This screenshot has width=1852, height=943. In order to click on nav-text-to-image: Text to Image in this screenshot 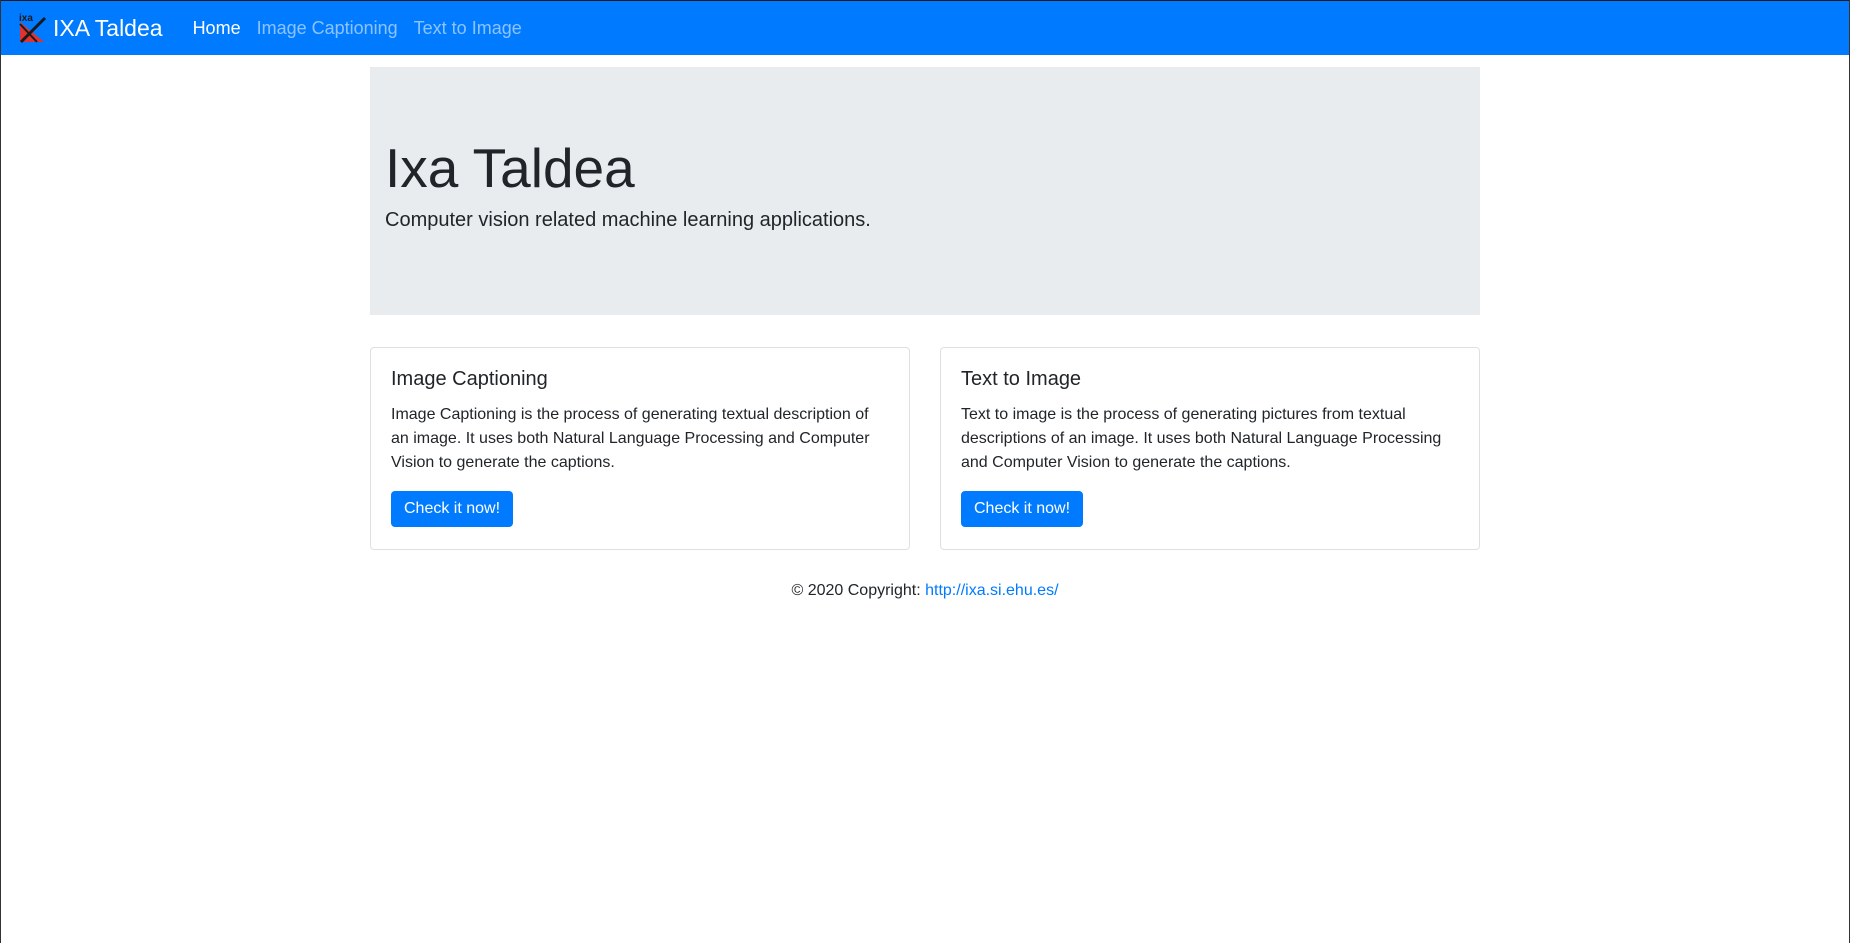, I will do `click(468, 28)`.